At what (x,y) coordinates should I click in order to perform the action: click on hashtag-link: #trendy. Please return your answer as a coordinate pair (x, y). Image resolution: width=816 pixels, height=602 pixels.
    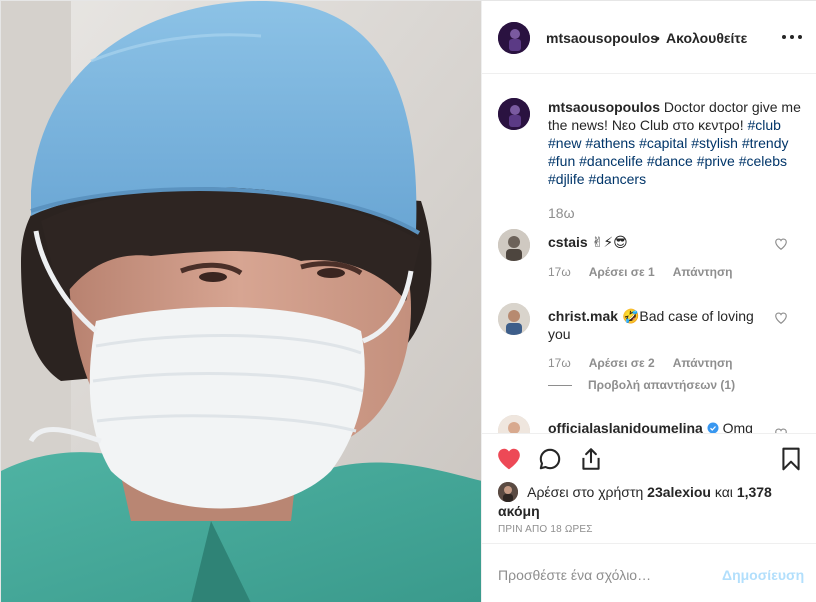
    Looking at the image, I should click on (765, 143).